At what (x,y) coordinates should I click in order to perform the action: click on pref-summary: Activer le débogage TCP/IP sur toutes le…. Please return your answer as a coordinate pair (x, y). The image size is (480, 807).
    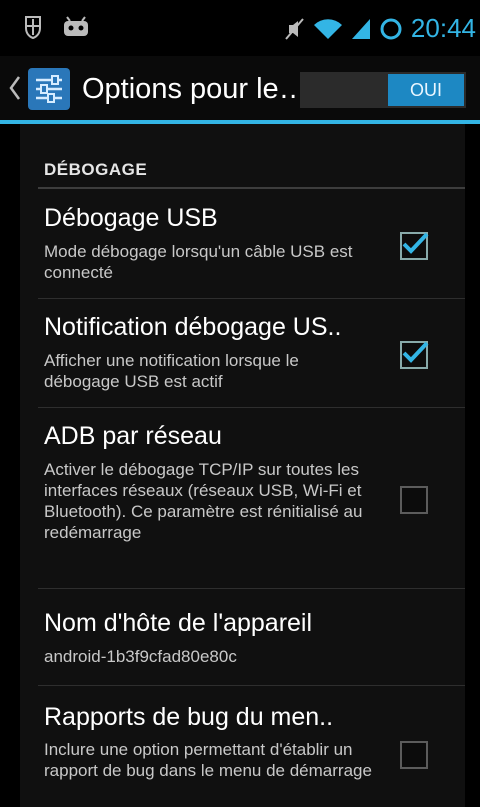
    Looking at the image, I should click on (203, 501).